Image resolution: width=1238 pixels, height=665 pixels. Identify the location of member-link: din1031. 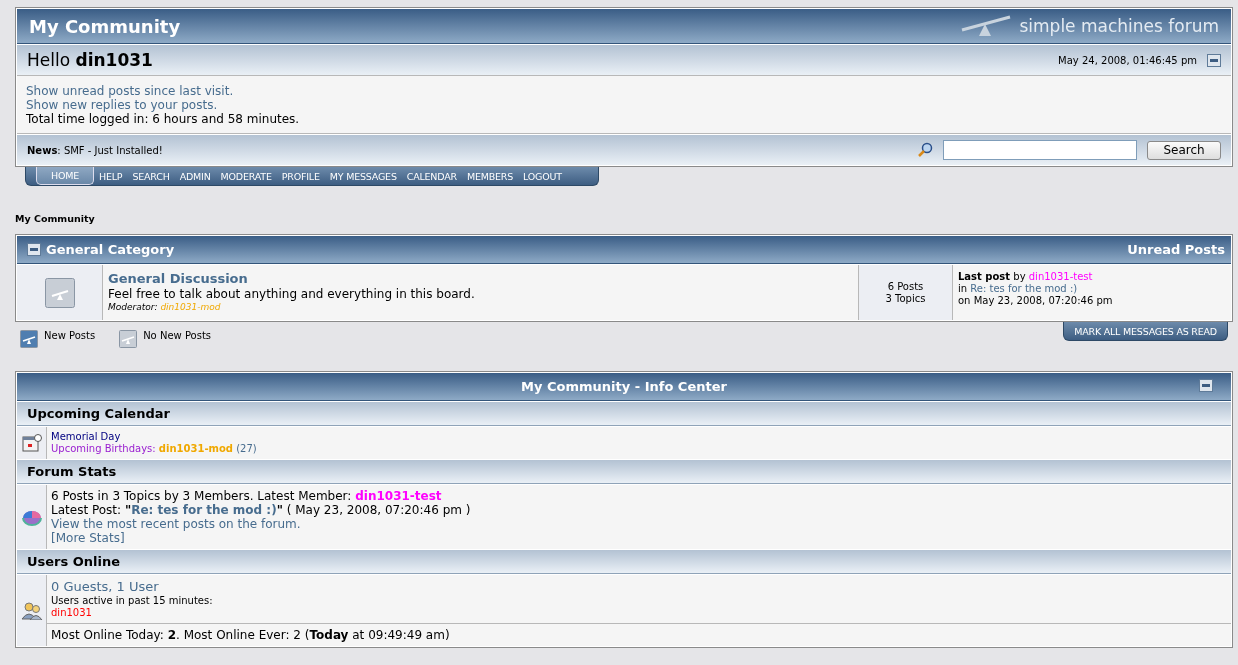
(71, 613).